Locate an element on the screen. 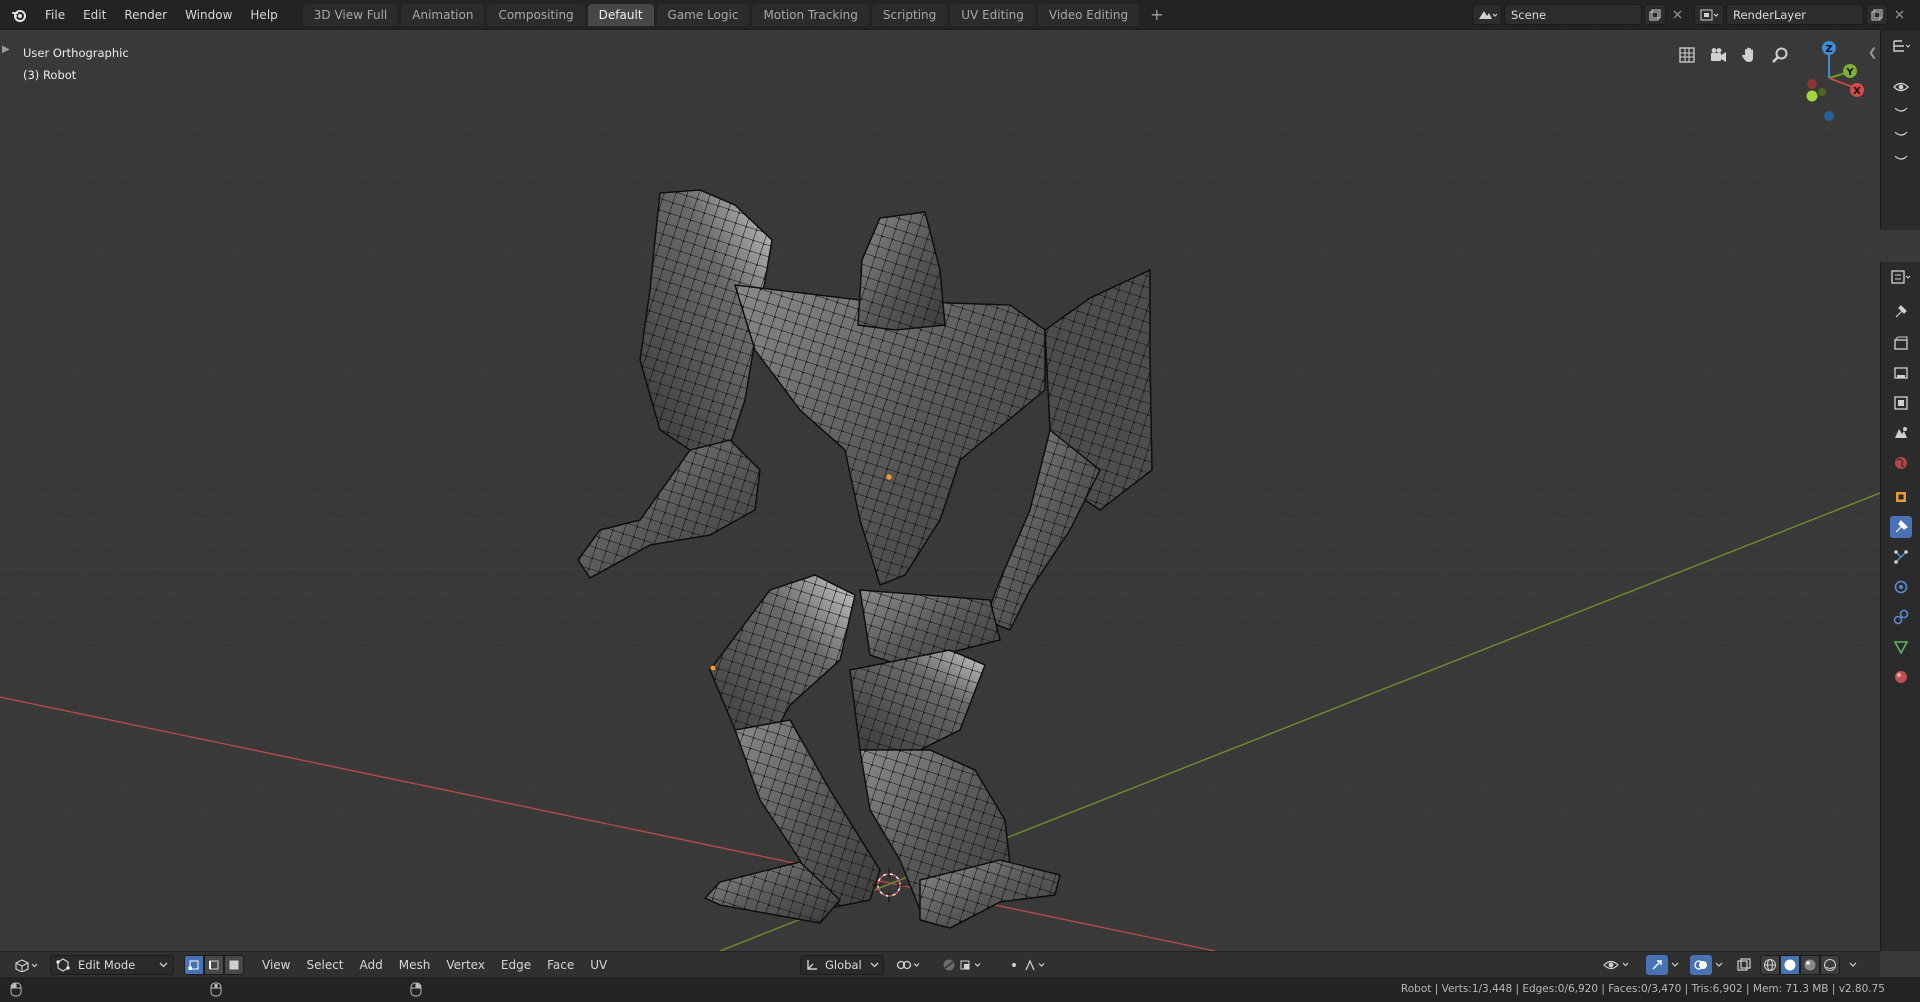 Image resolution: width=1920 pixels, height=1002 pixels. menu-help: Help is located at coordinates (263, 15).